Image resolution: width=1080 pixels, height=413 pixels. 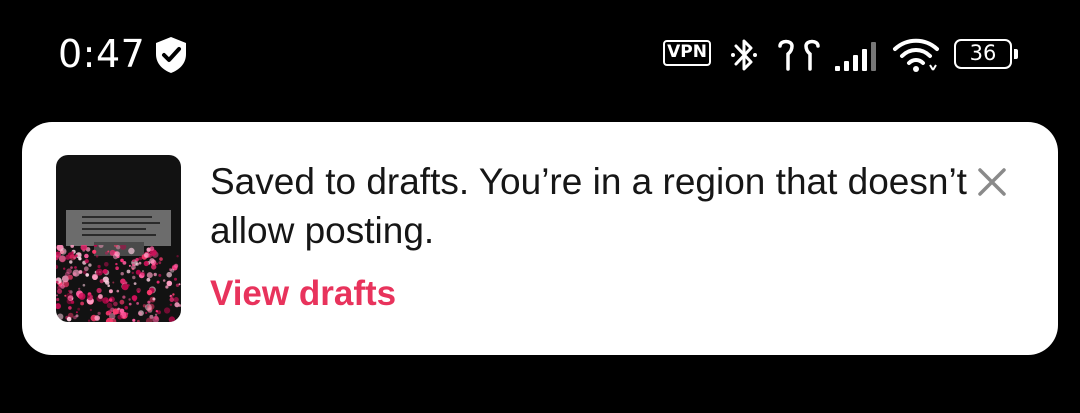 What do you see at coordinates (118, 228) in the screenshot?
I see `thumbnail-document` at bounding box center [118, 228].